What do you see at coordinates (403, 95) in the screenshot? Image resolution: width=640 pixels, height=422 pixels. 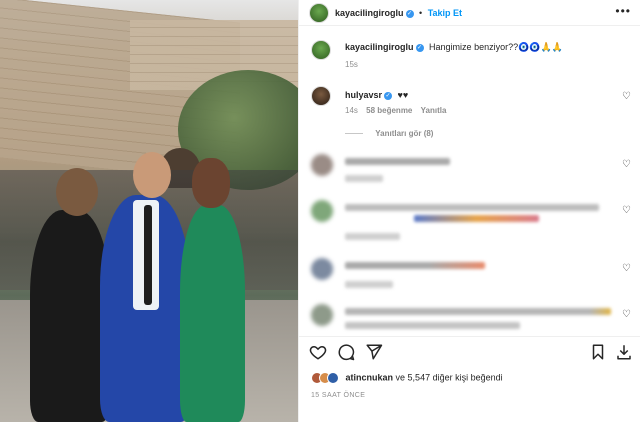 I see `comment-text: ♥♥` at bounding box center [403, 95].